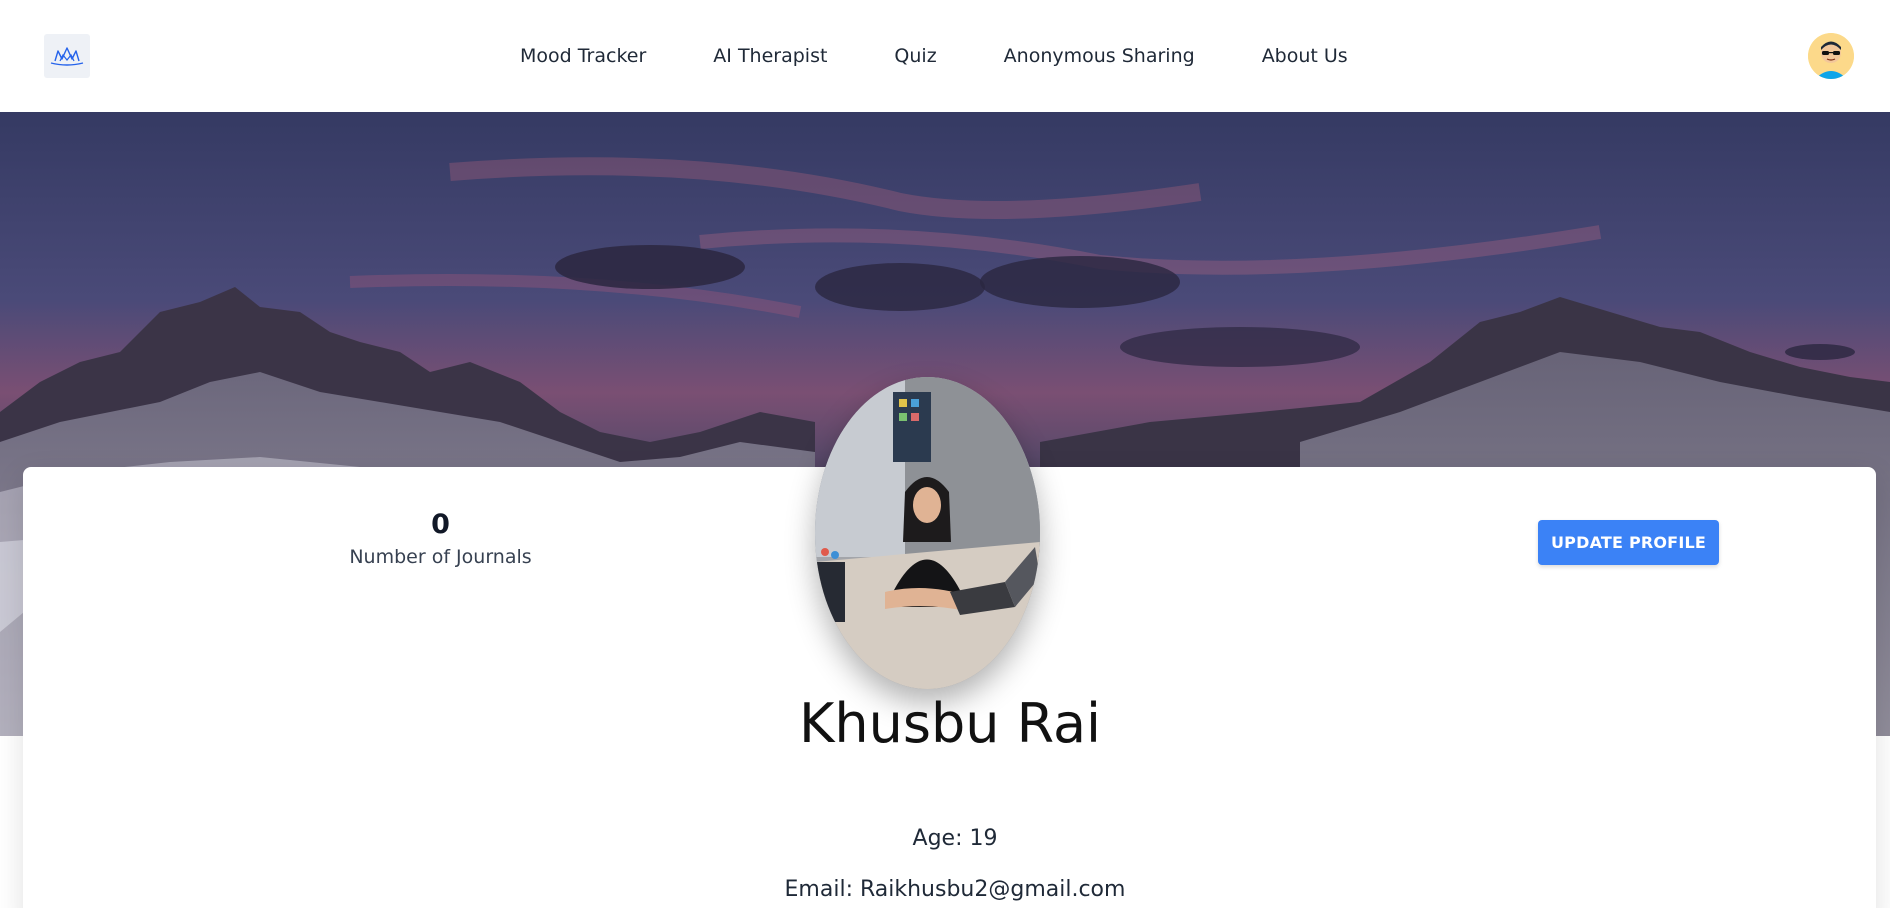 This screenshot has height=908, width=1890. I want to click on update-profile-button: UPDATE PROFILE, so click(1628, 542).